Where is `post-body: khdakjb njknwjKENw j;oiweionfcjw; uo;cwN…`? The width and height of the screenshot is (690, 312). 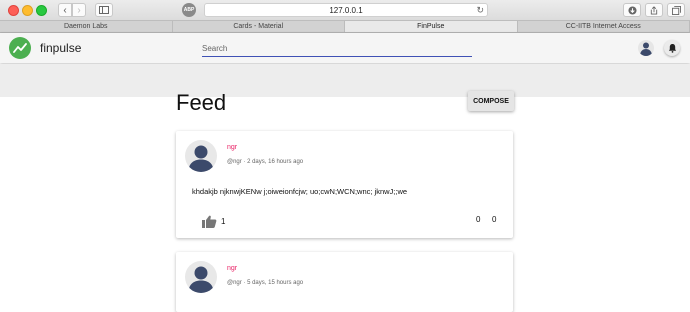
post-body: khdakjb njknwjKENw j;oiweionfcjw; uo;cwN… is located at coordinates (299, 191).